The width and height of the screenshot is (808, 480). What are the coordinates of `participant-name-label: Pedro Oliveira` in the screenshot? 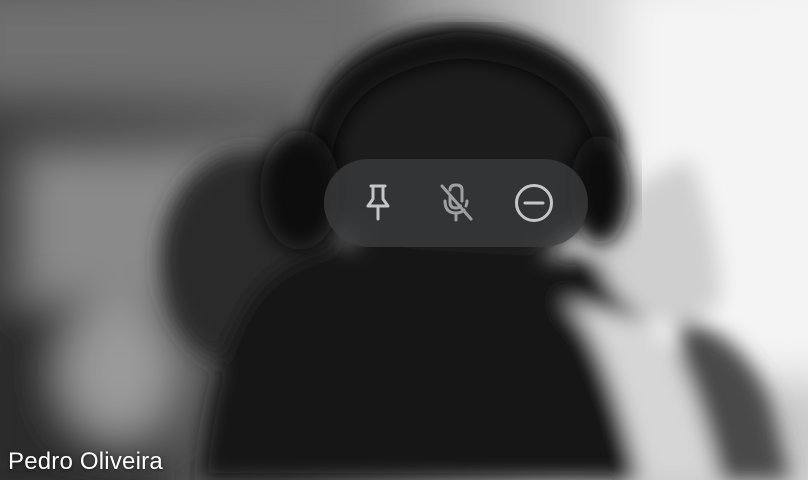 It's located at (85, 461).